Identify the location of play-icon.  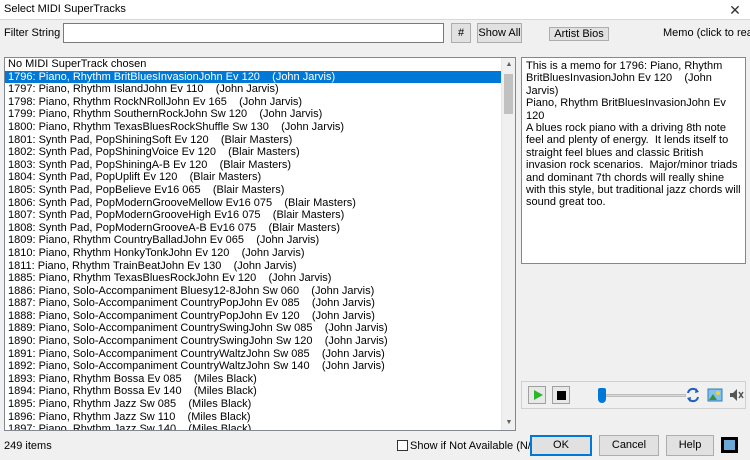
(538, 395).